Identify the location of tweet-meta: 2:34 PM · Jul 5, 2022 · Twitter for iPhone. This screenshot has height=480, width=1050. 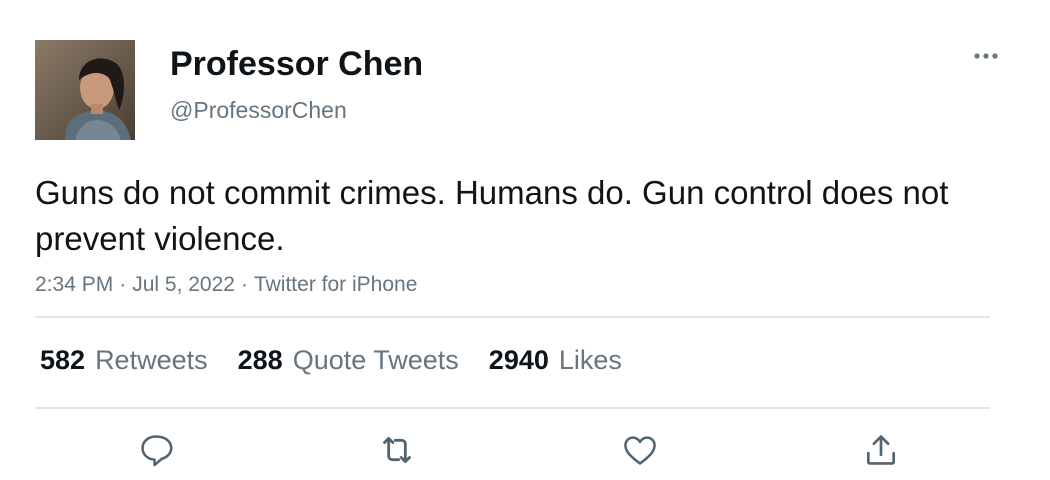
(226, 285).